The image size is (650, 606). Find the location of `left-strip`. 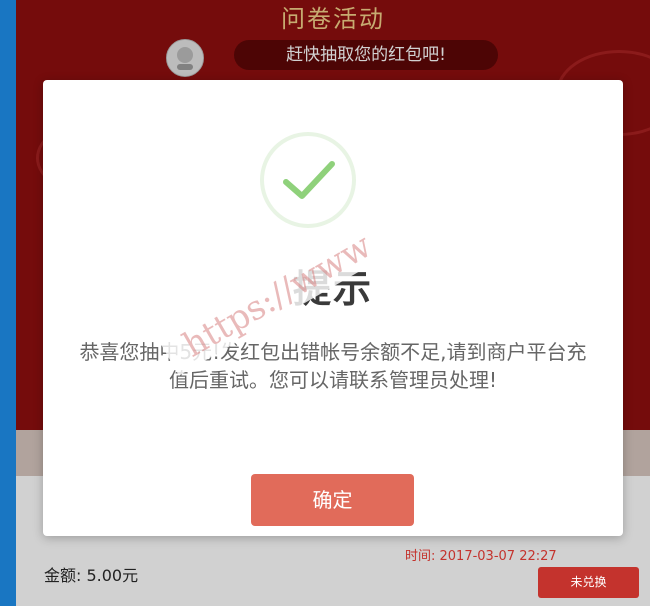

left-strip is located at coordinates (8, 303).